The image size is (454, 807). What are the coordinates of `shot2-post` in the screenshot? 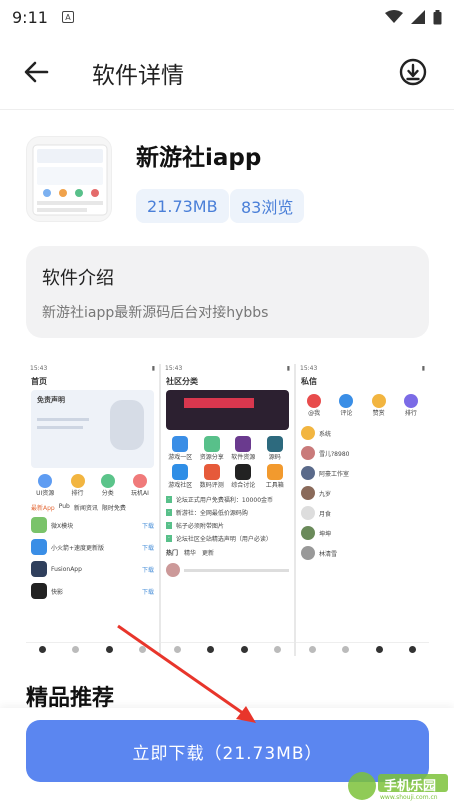 It's located at (227, 570).